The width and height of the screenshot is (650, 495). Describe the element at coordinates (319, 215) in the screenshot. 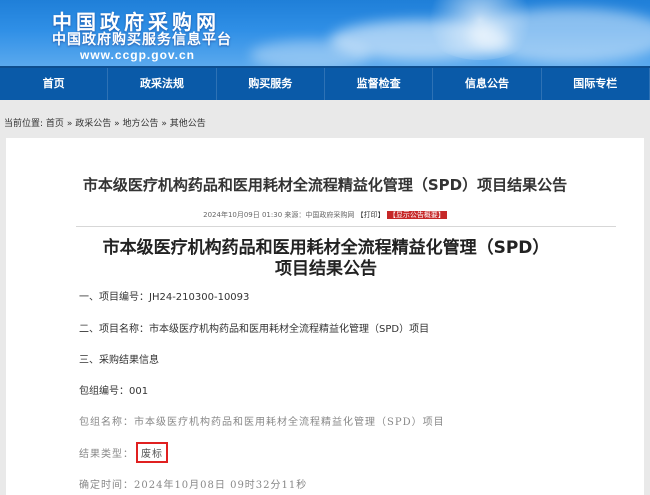

I see `article-source: 来源：中国政府采购网` at that location.